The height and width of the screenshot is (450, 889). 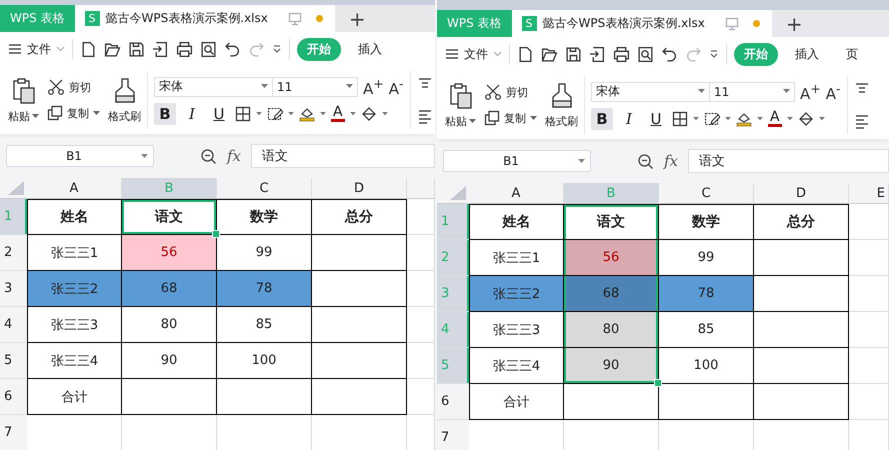 I want to click on table-pencil-icon, so click(x=712, y=118).